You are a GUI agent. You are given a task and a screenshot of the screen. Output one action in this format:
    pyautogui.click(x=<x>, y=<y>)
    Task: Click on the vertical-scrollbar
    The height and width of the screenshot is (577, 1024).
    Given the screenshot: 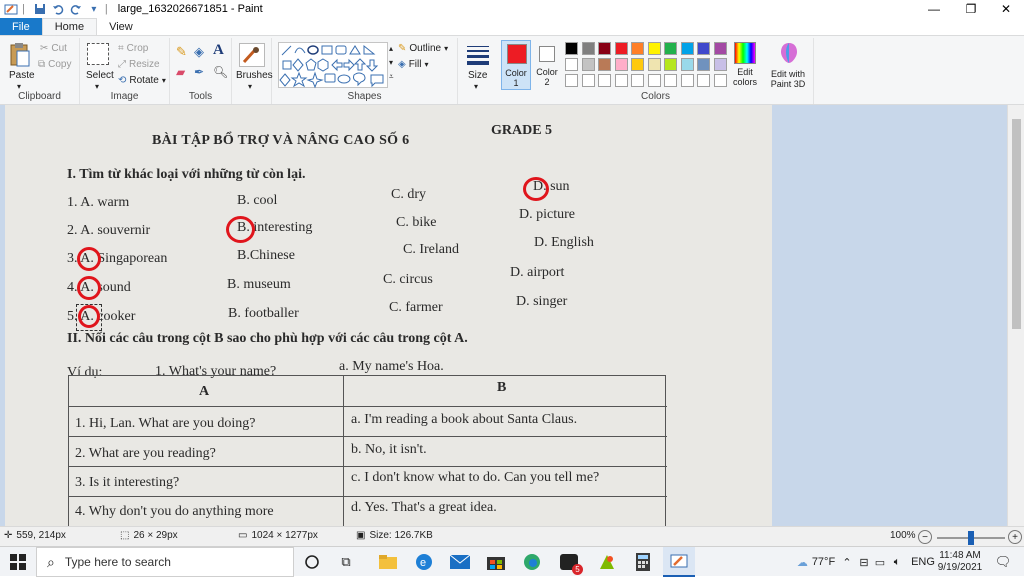 What is the action you would take?
    pyautogui.click(x=1015, y=315)
    